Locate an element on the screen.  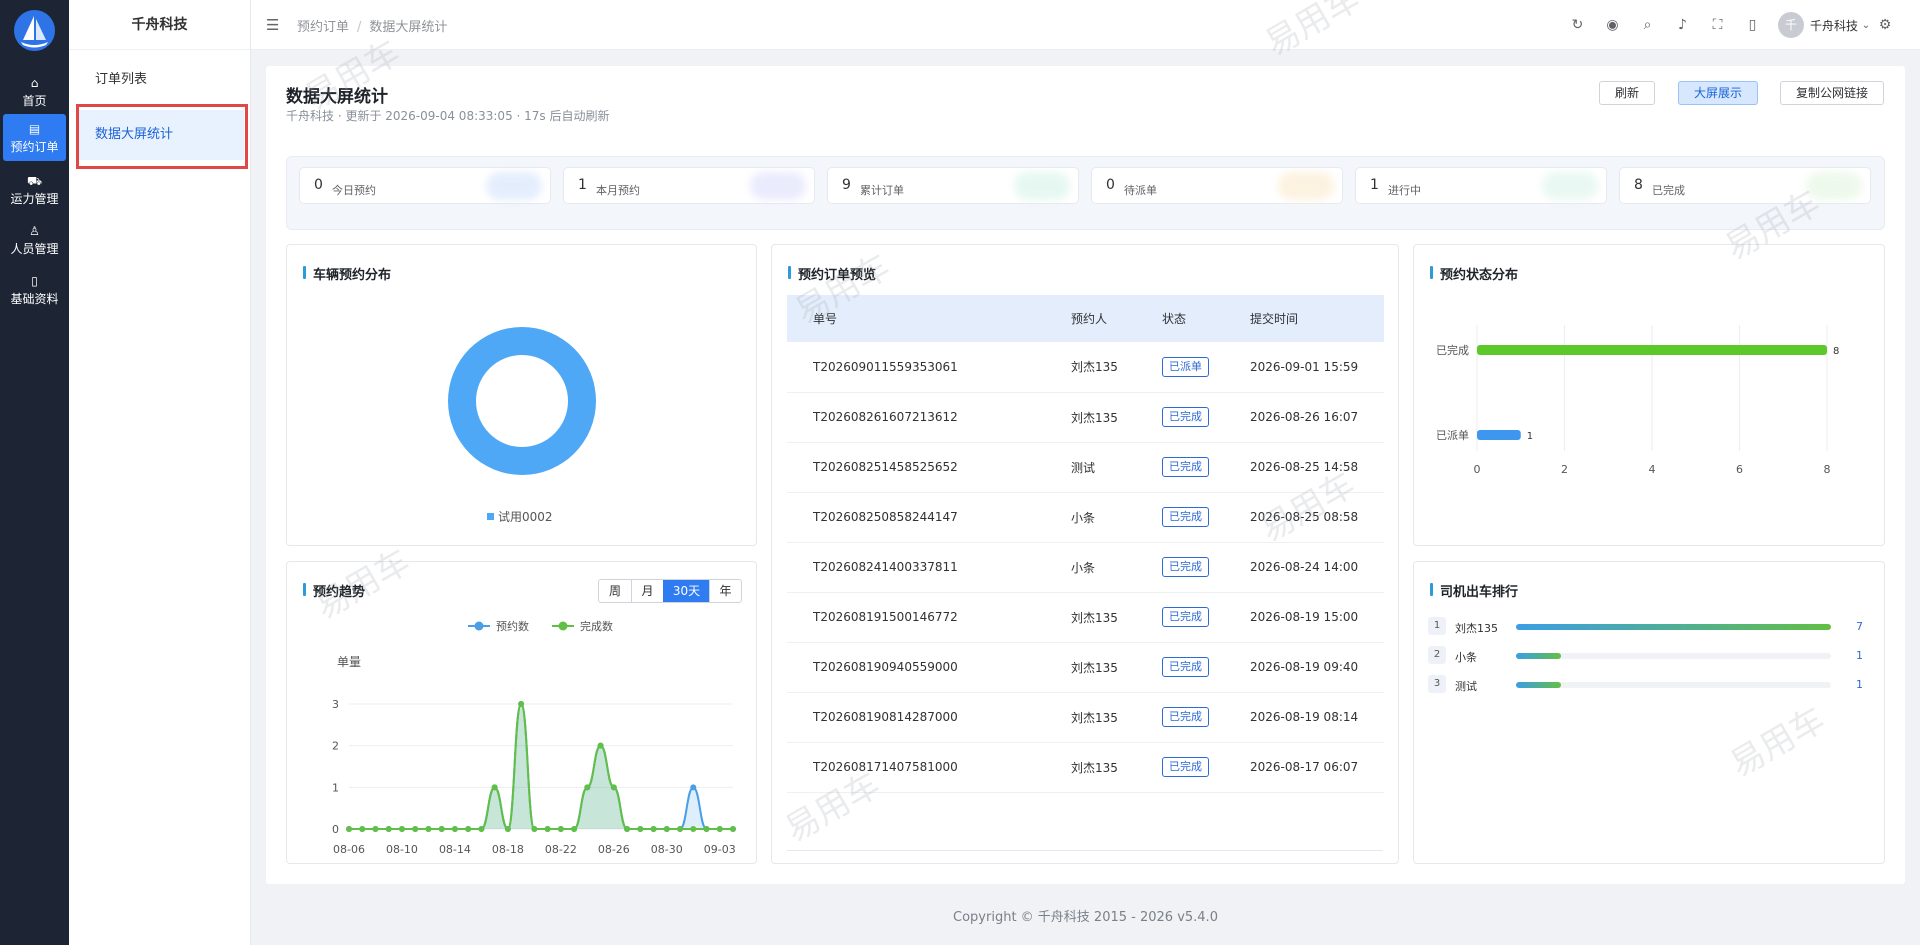
chevron-down-icon: ⌄ is located at coordinates (1866, 25).